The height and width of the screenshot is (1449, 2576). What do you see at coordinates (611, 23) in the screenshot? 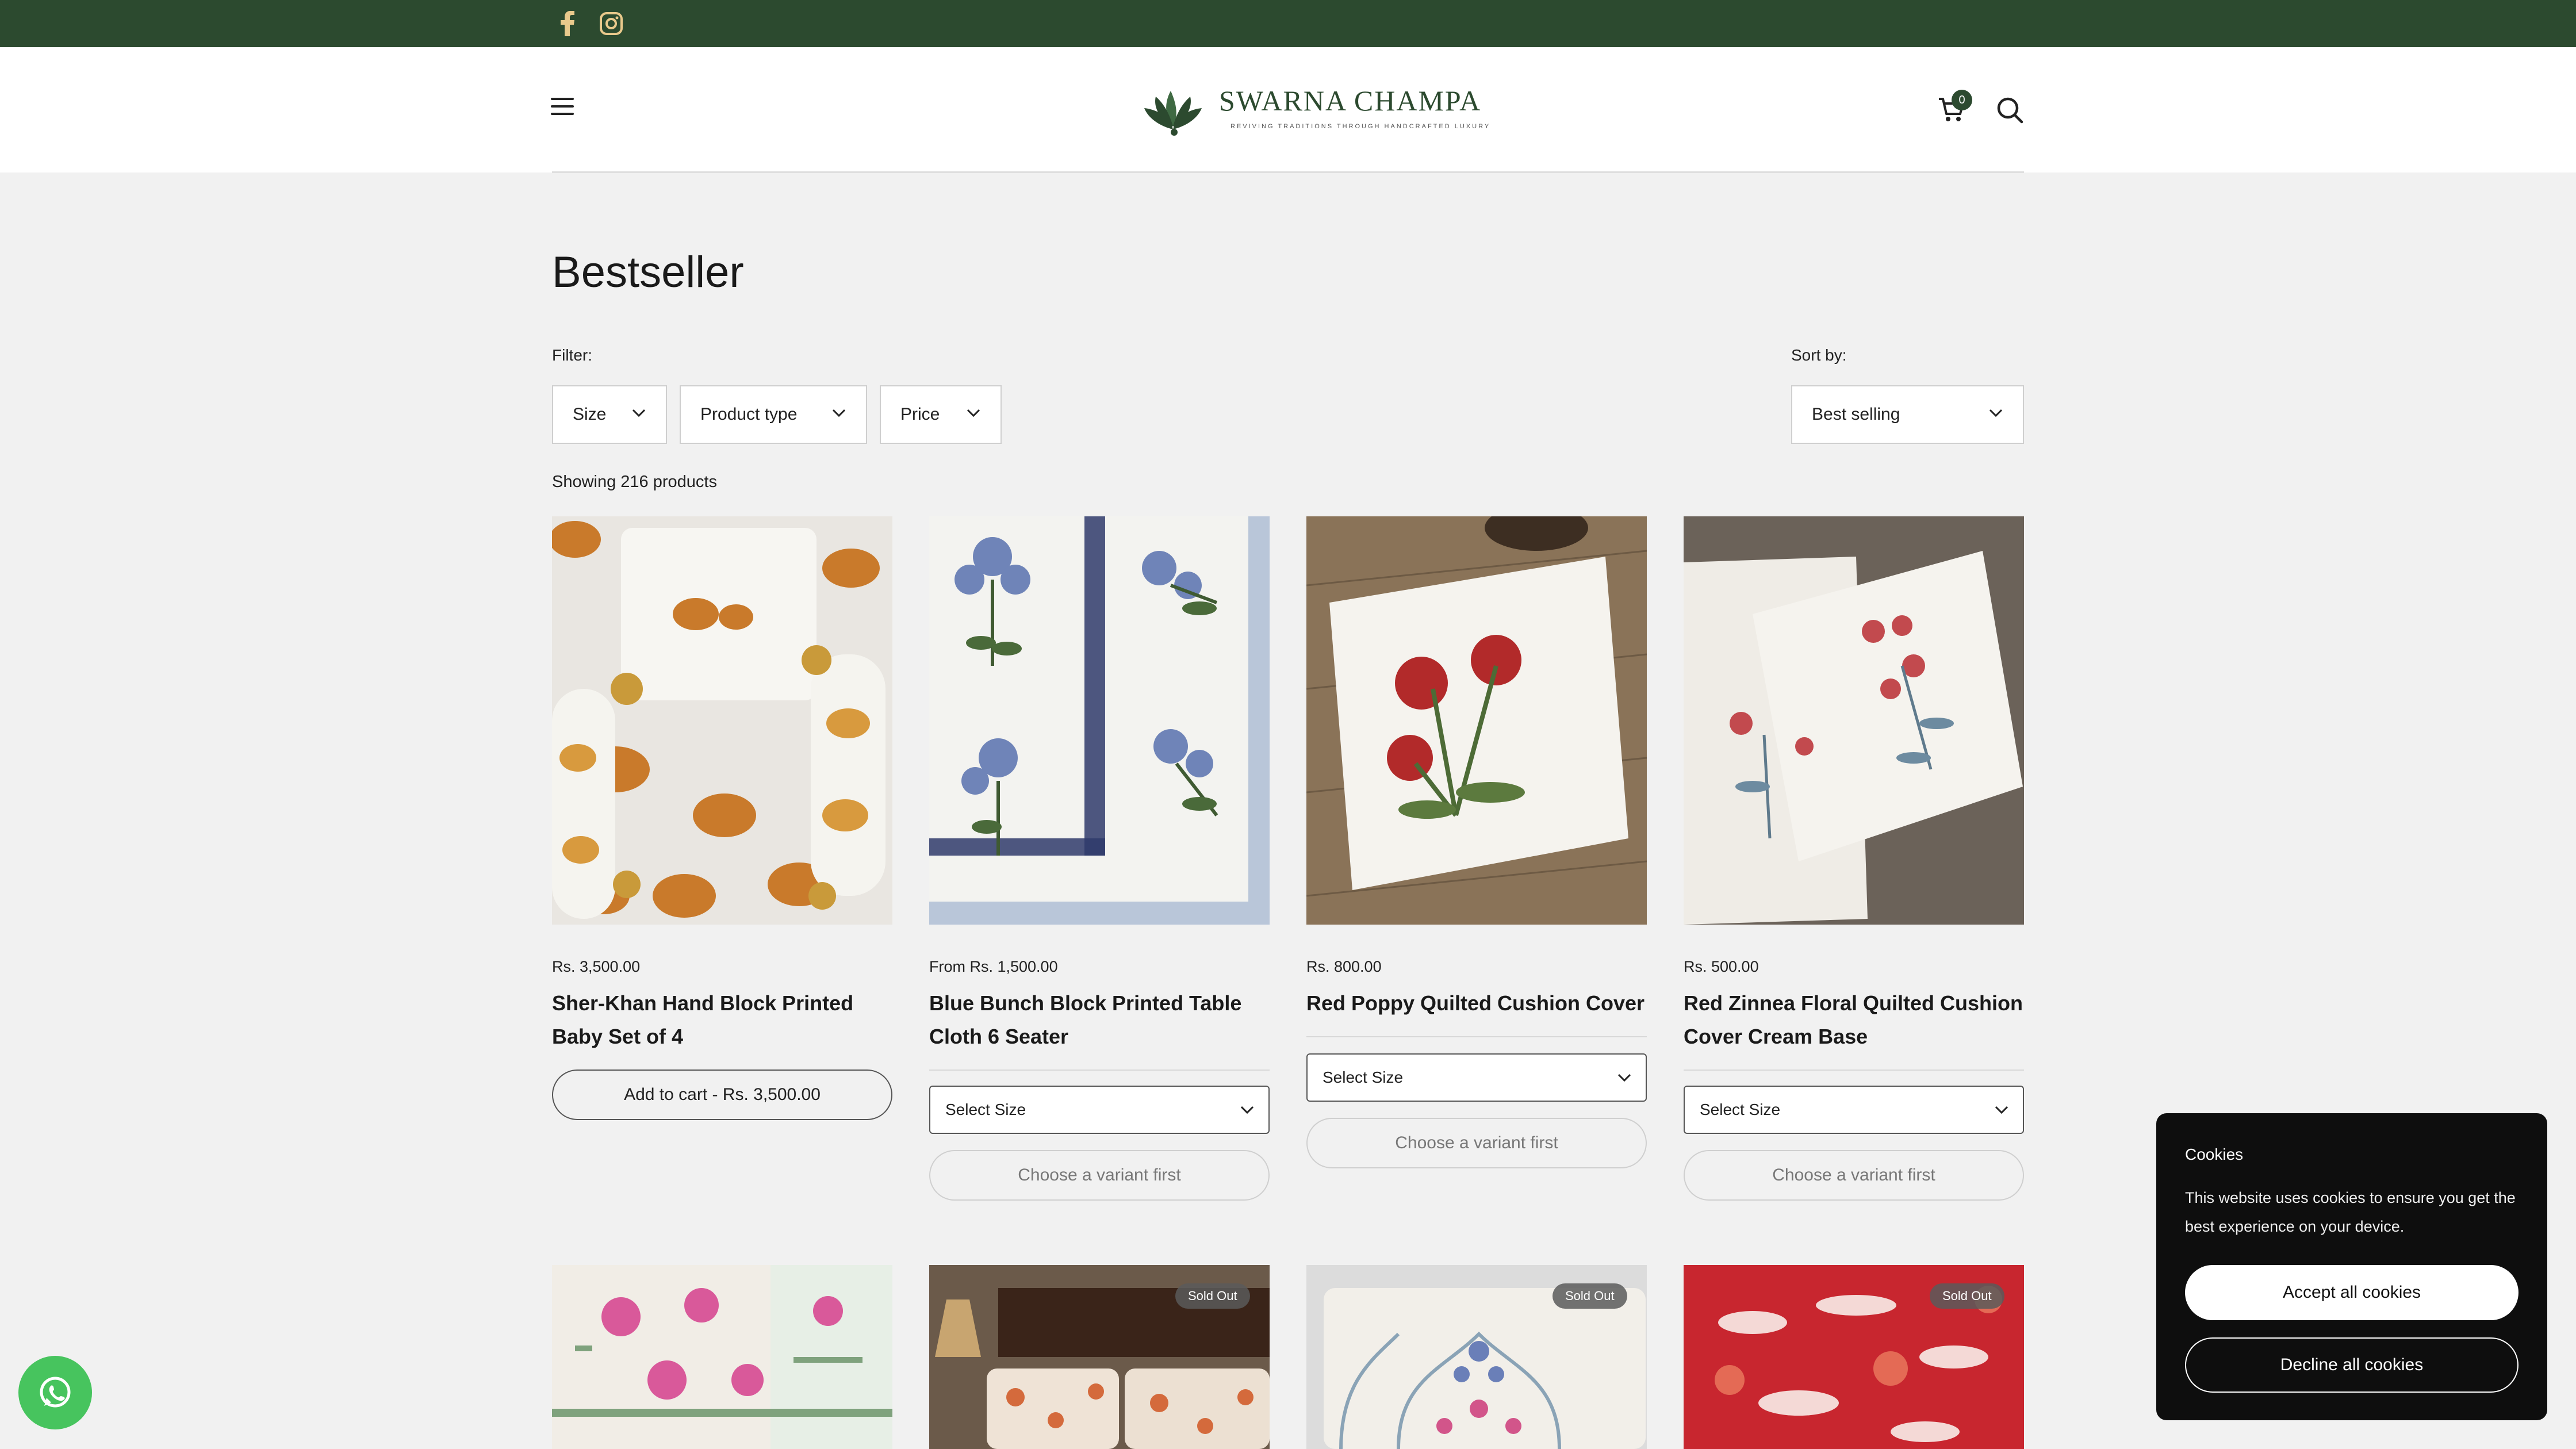
I see `instagram-icon` at bounding box center [611, 23].